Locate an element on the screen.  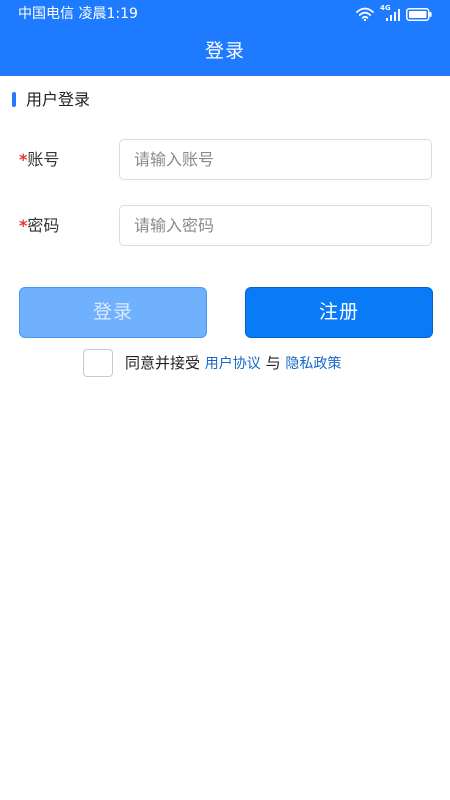
account-input is located at coordinates (275, 159).